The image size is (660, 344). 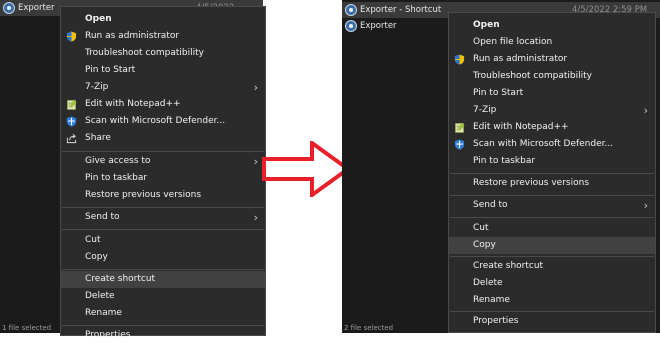 What do you see at coordinates (118, 161) in the screenshot?
I see `menu-label: Give access to` at bounding box center [118, 161].